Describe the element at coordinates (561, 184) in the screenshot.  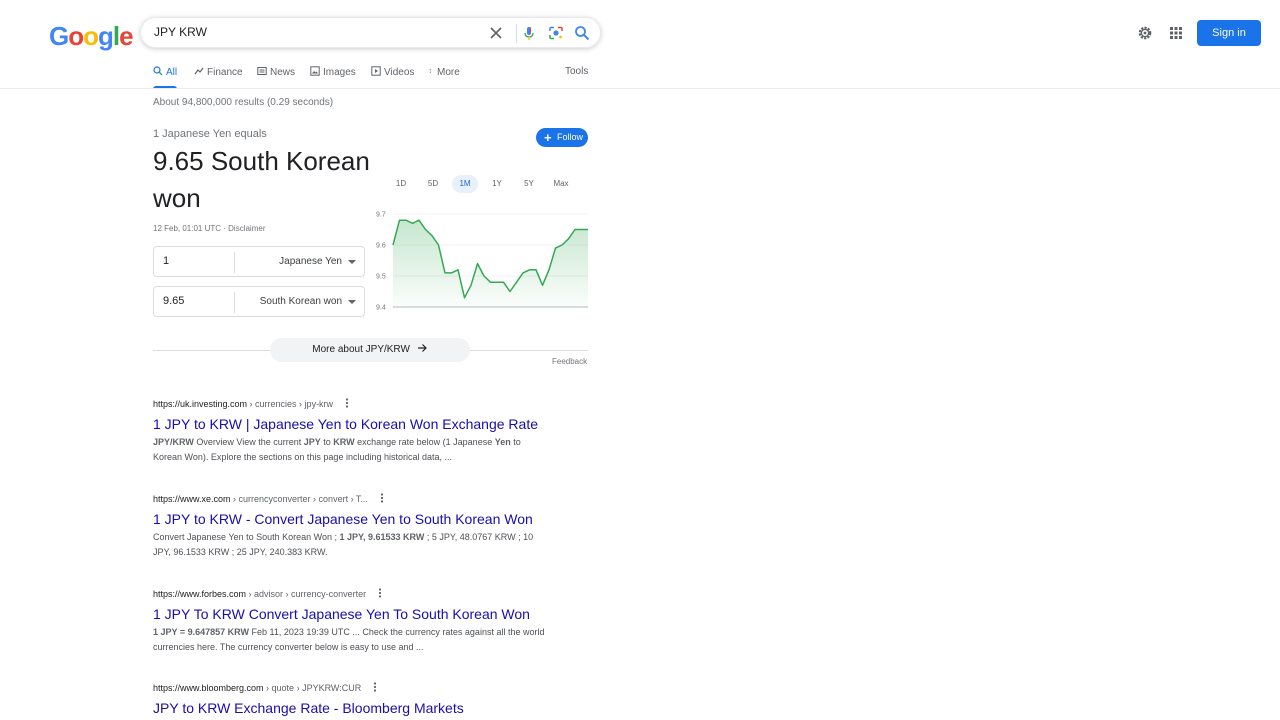
I see `range-max: Max` at that location.